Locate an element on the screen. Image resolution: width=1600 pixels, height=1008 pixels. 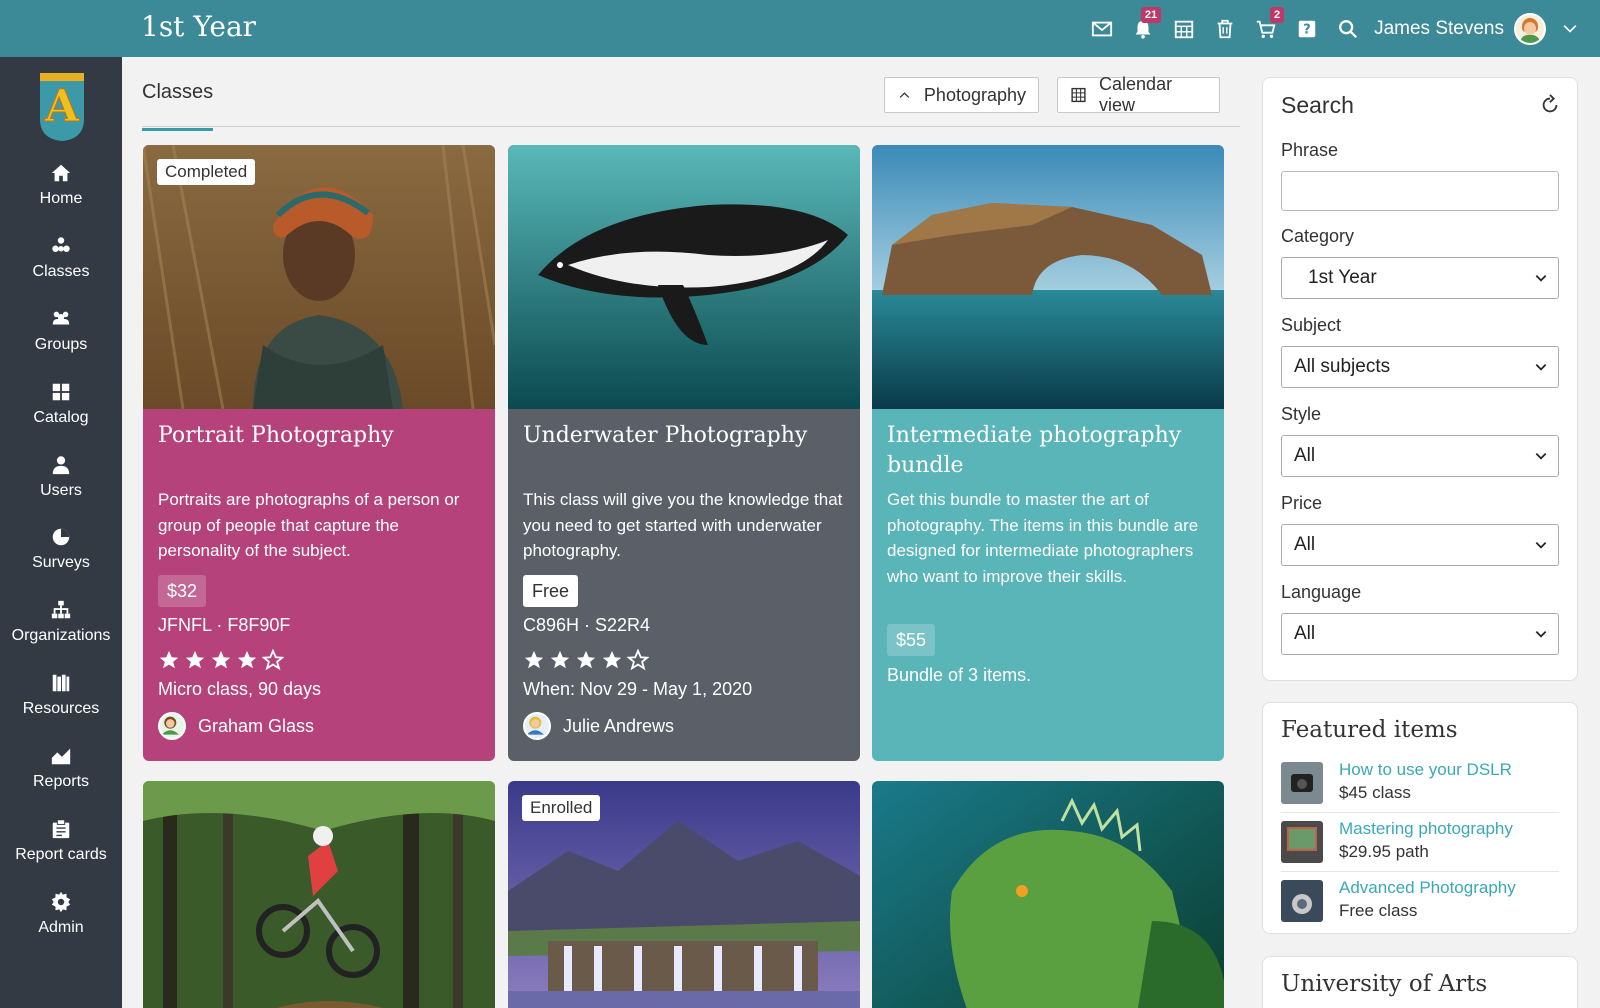
card-title: Portrait Photography is located at coordinates (320, 436).